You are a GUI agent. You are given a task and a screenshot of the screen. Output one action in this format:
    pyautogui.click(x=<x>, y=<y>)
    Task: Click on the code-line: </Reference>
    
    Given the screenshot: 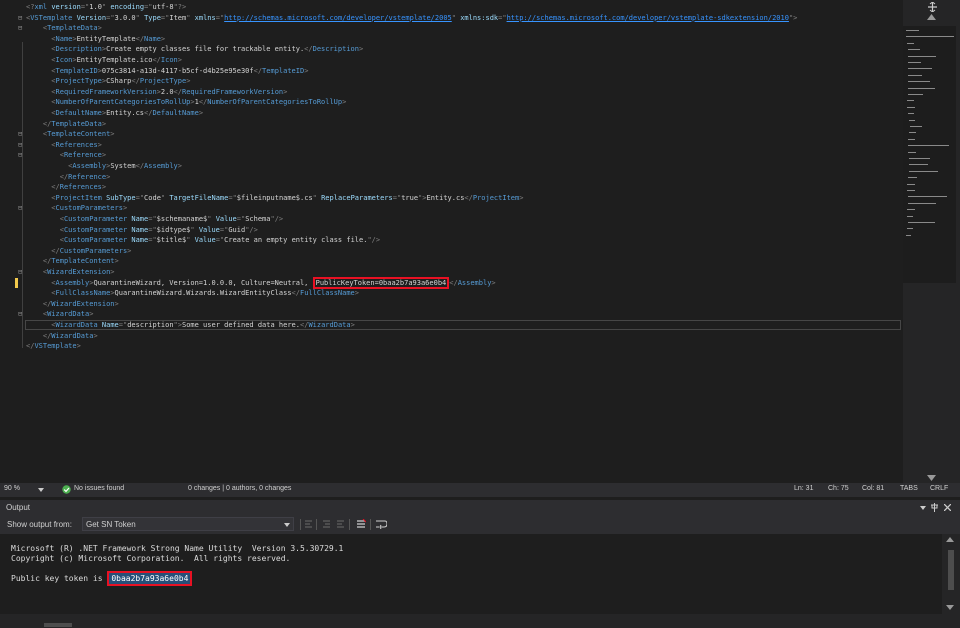 What is the action you would take?
    pyautogui.click(x=451, y=177)
    